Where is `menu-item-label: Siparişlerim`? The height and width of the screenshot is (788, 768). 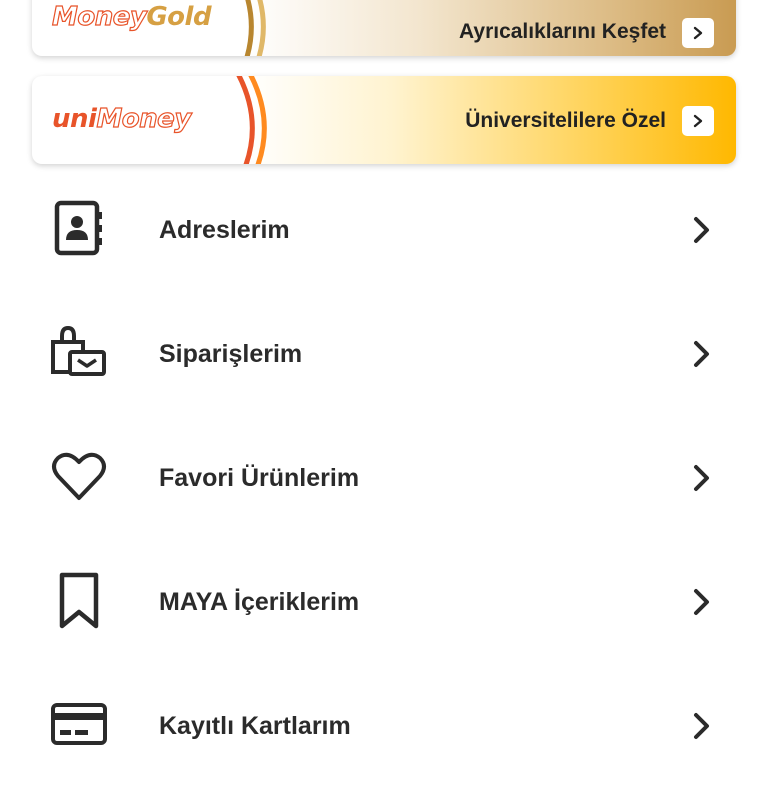
menu-item-label: Siparişlerim is located at coordinates (231, 354).